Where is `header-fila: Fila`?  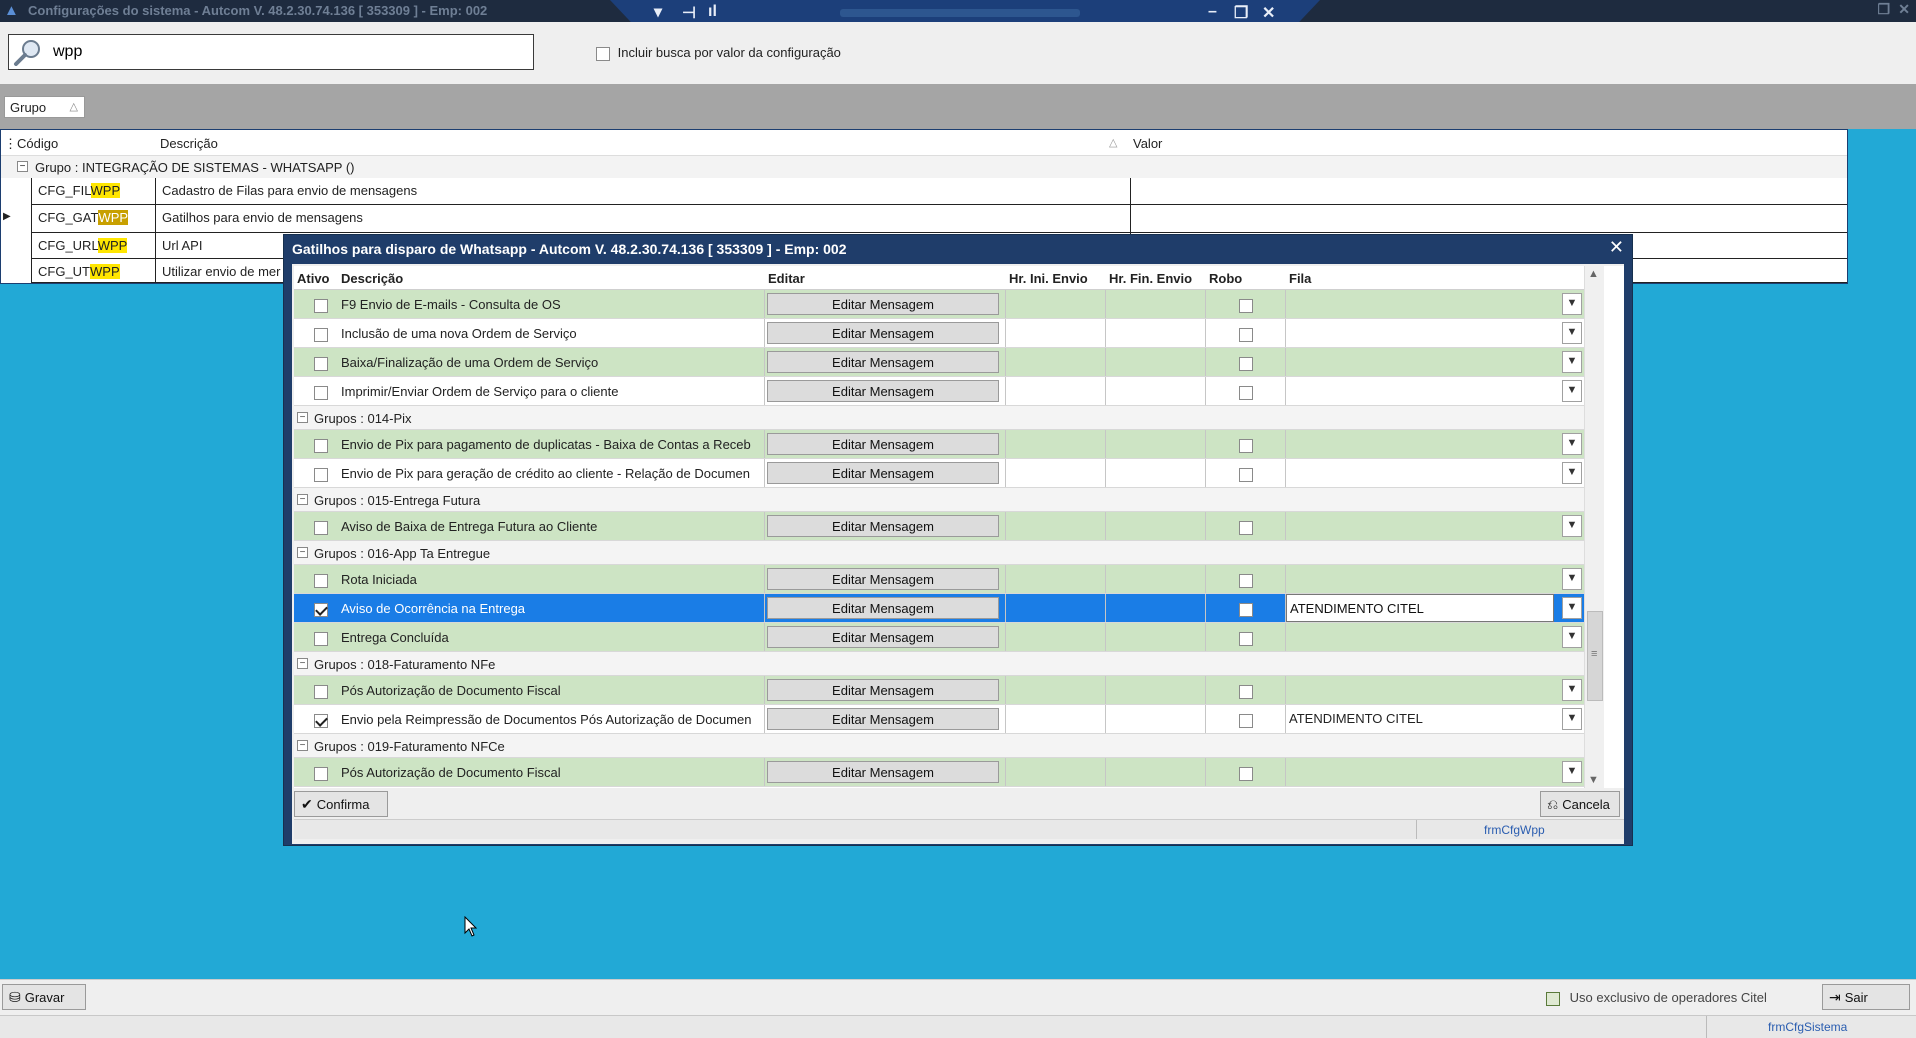
header-fila: Fila is located at coordinates (1300, 278).